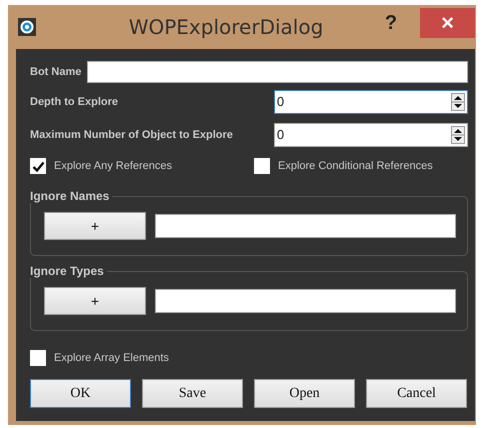 The width and height of the screenshot is (484, 428). I want to click on dialog-button: Save, so click(192, 393).